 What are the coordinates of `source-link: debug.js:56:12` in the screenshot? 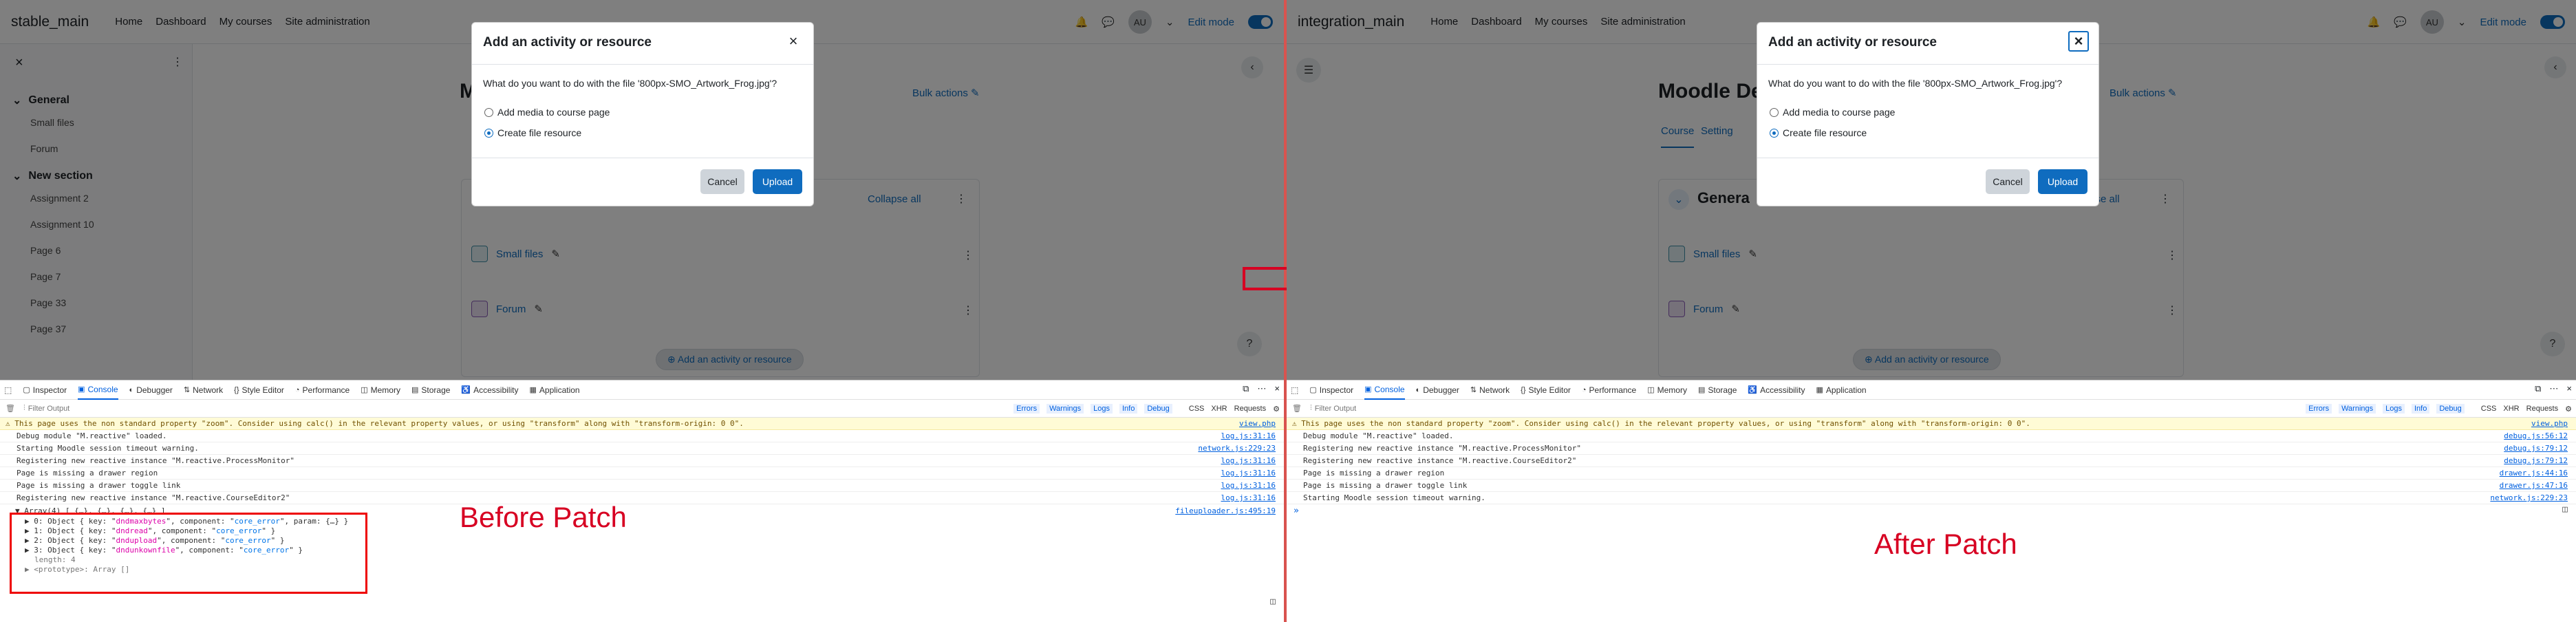 It's located at (2536, 435).